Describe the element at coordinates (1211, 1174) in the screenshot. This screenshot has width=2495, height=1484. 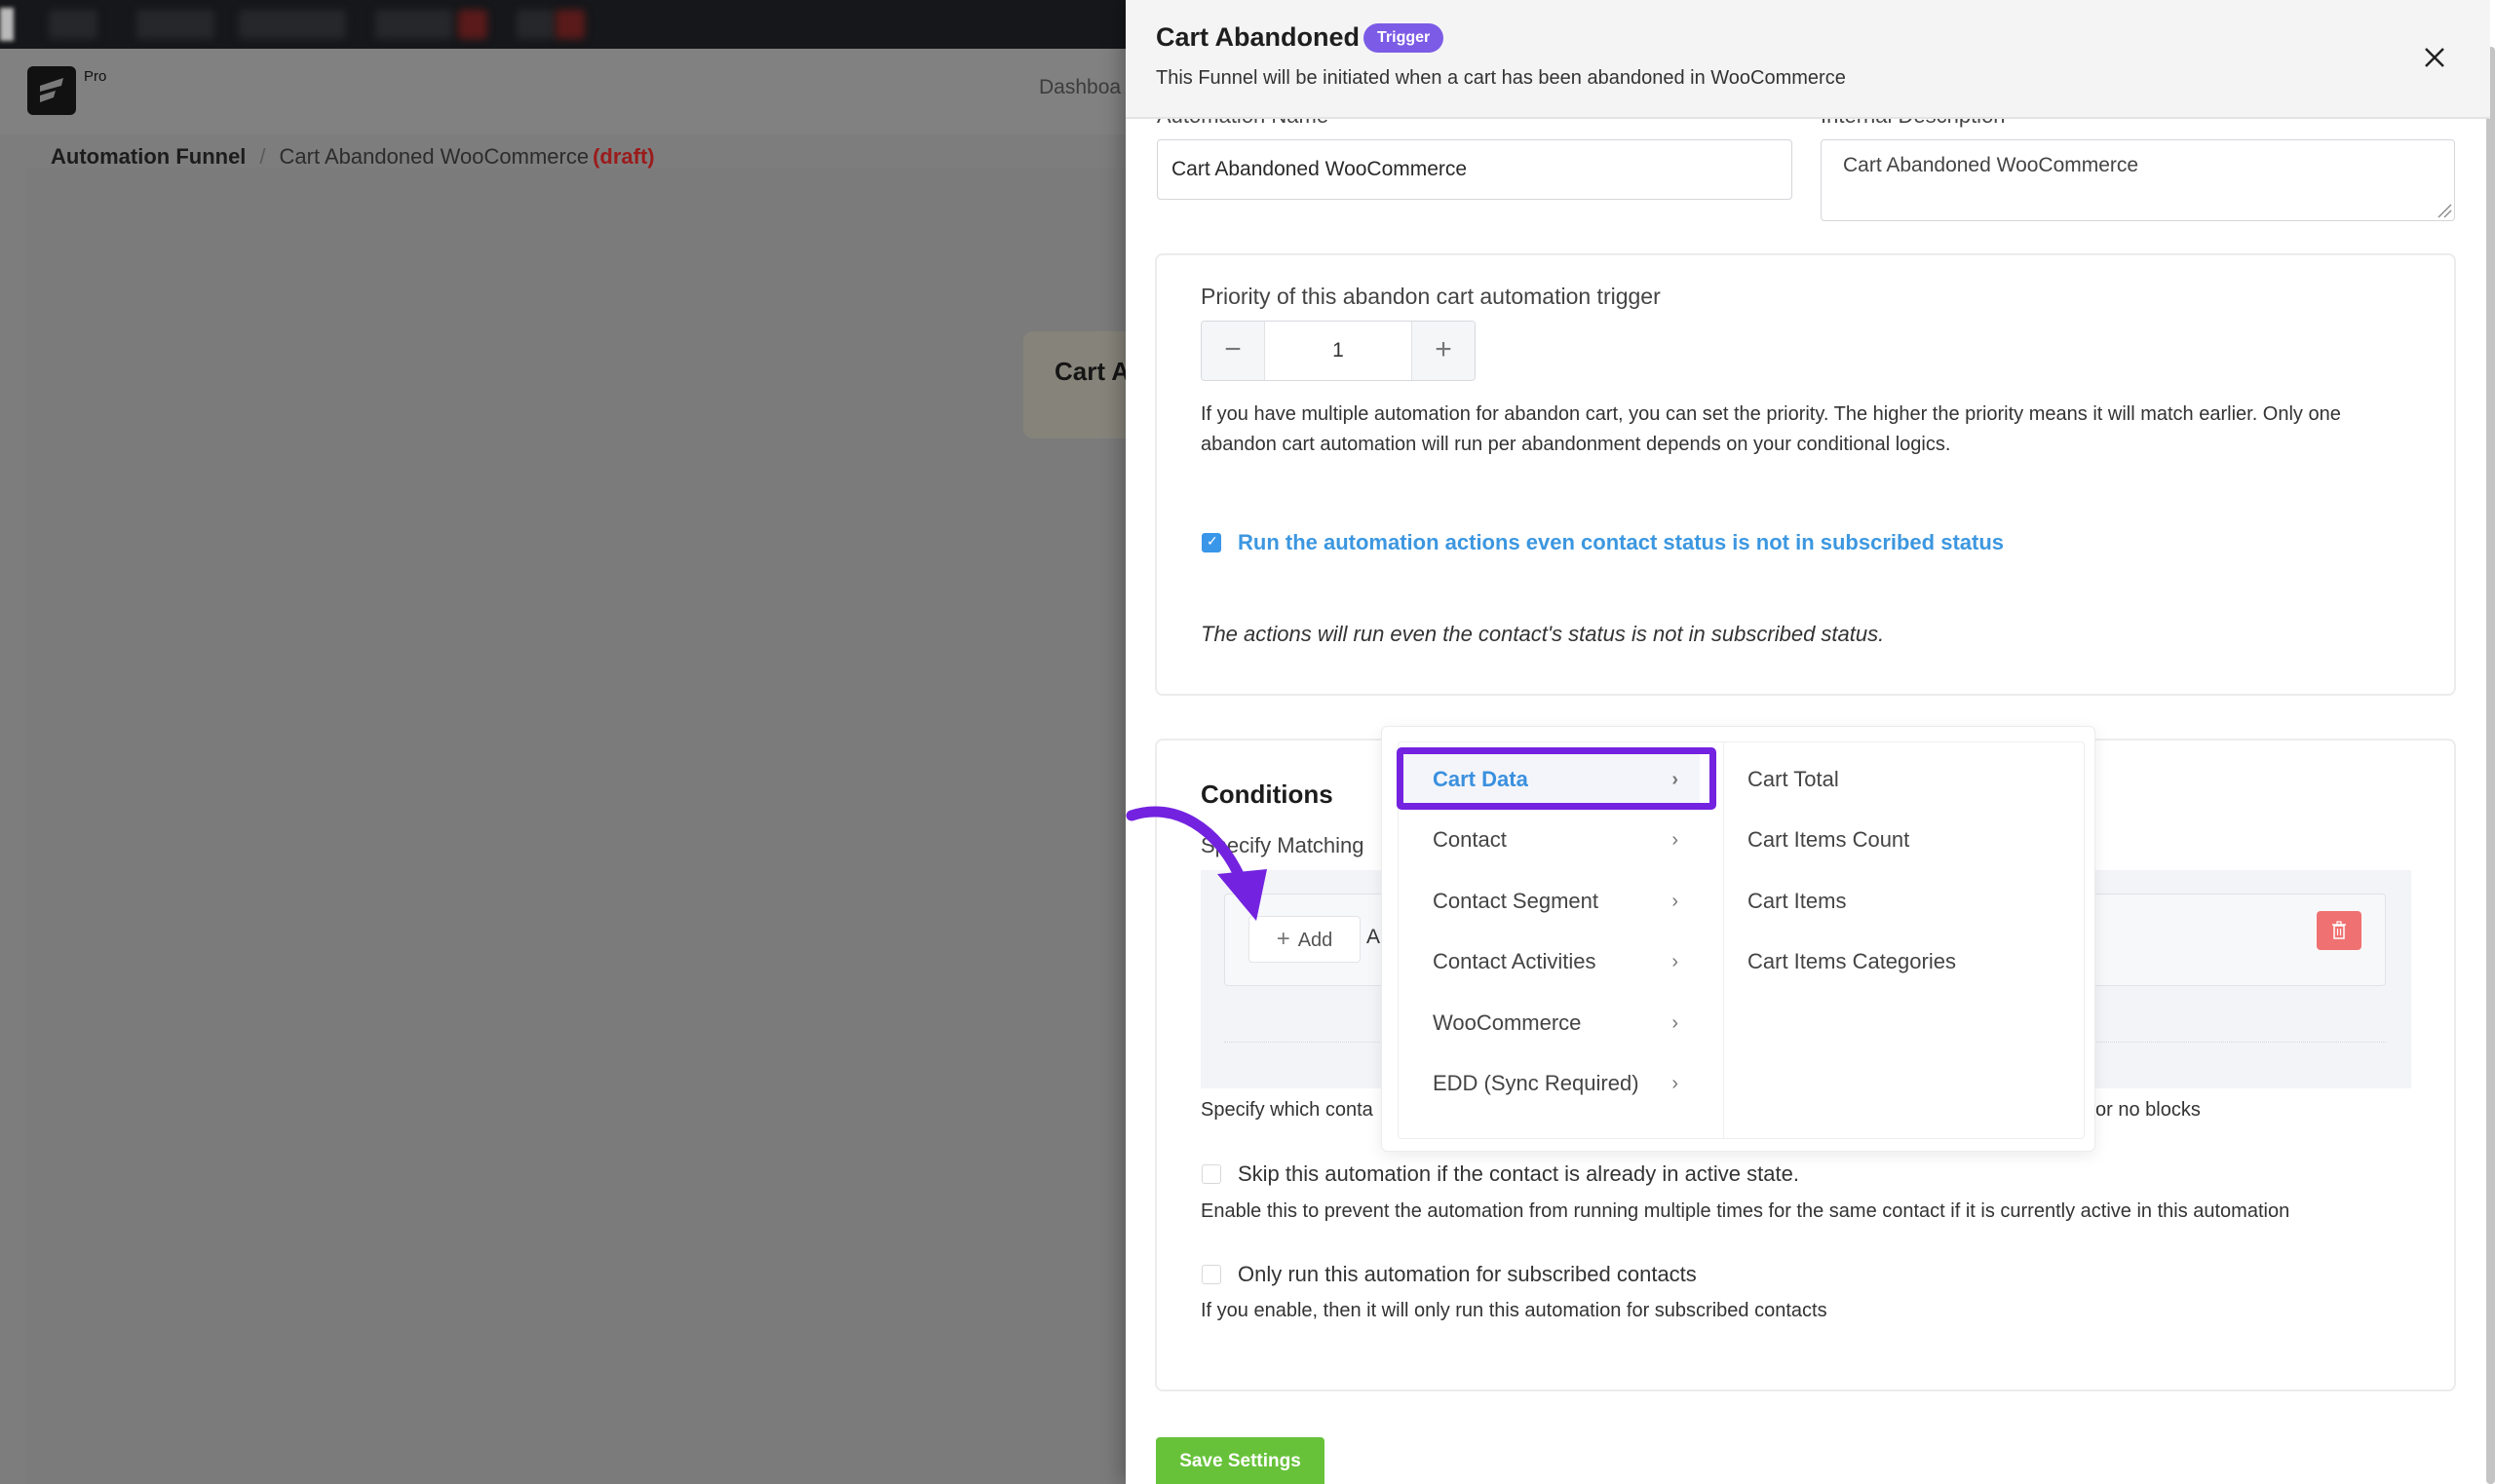
I see `skip-active-checkbox` at that location.